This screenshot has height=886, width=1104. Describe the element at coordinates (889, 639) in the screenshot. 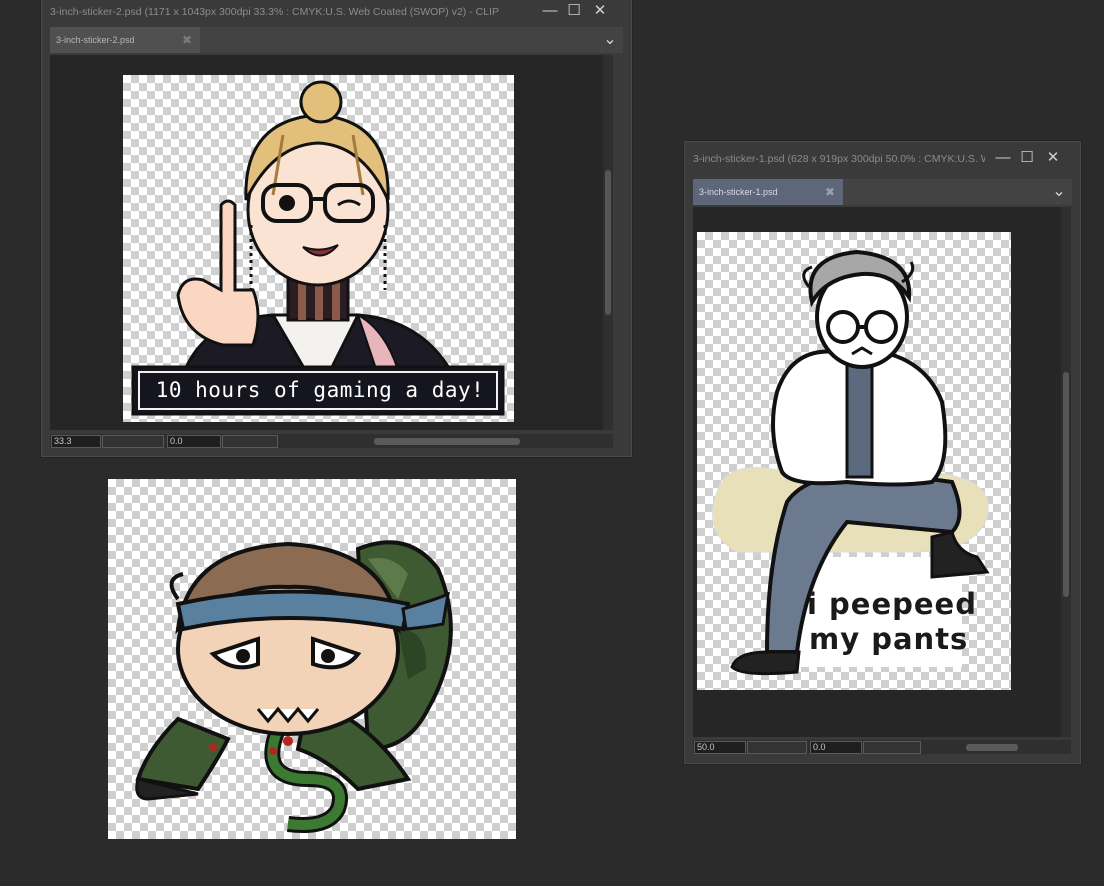

I see `sticker-caption-line2: my pants` at that location.